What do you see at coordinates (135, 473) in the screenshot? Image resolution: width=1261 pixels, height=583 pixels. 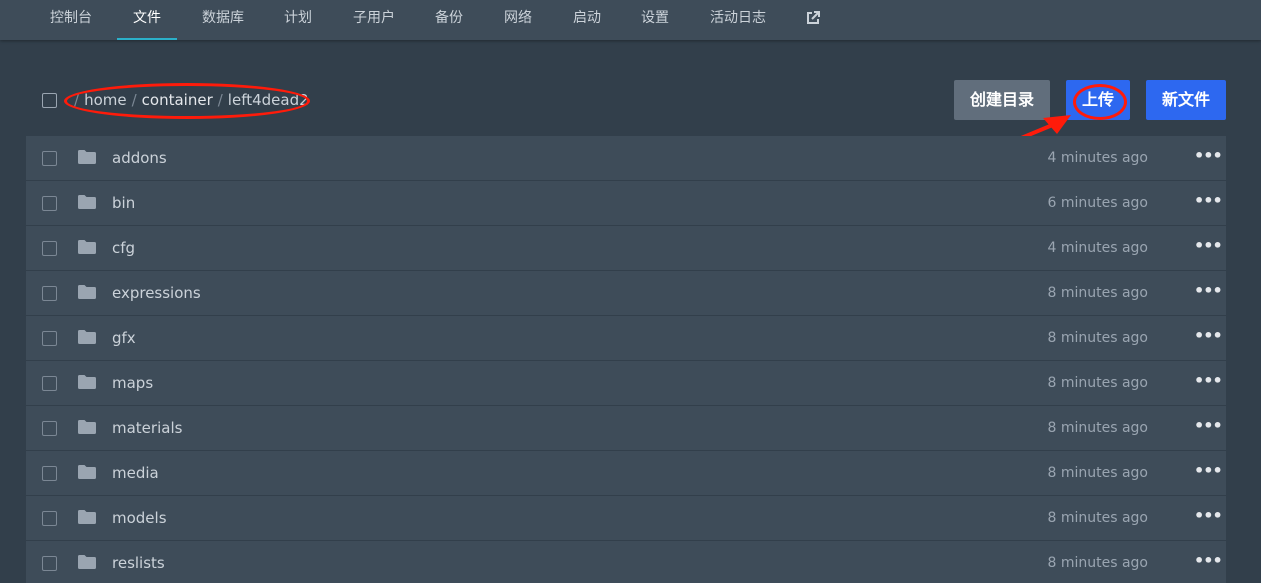 I see `file-name: media` at bounding box center [135, 473].